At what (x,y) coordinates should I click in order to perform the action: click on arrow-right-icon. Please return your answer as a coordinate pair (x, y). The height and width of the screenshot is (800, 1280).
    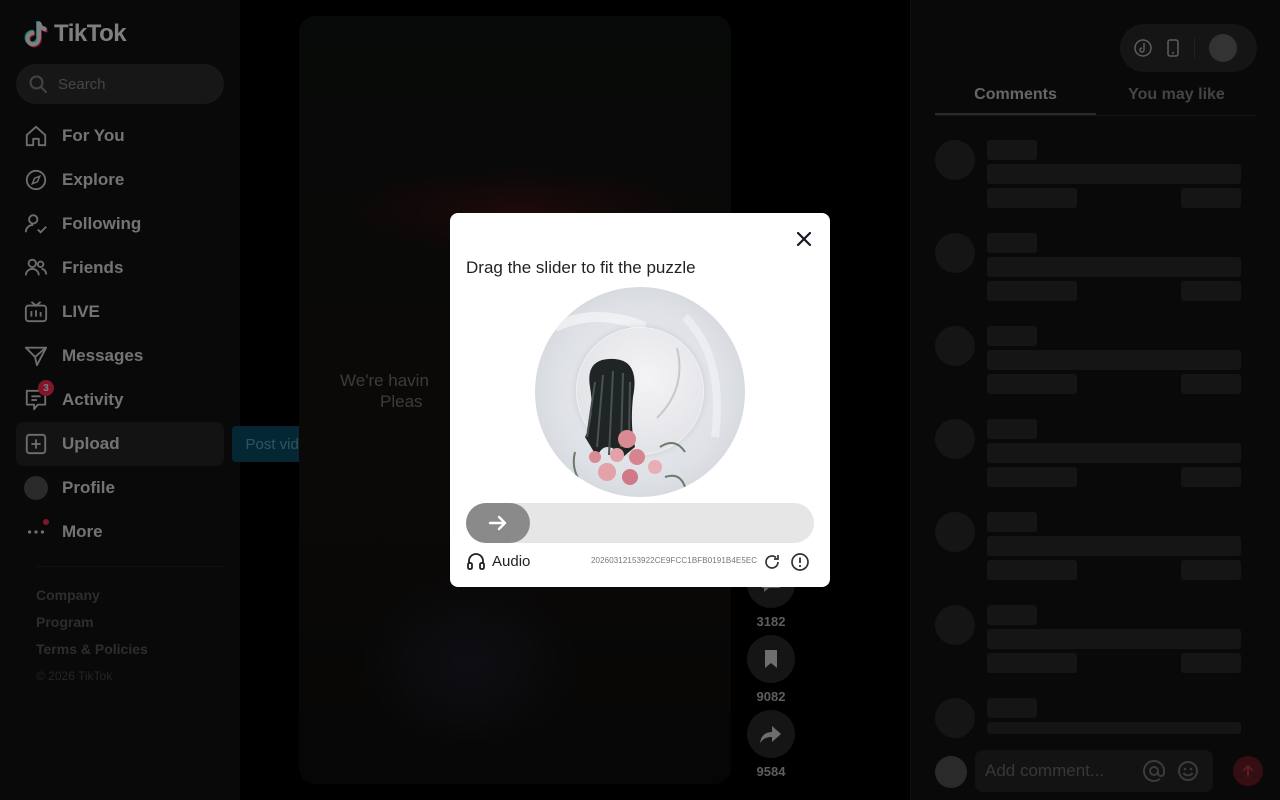
    Looking at the image, I should click on (497, 523).